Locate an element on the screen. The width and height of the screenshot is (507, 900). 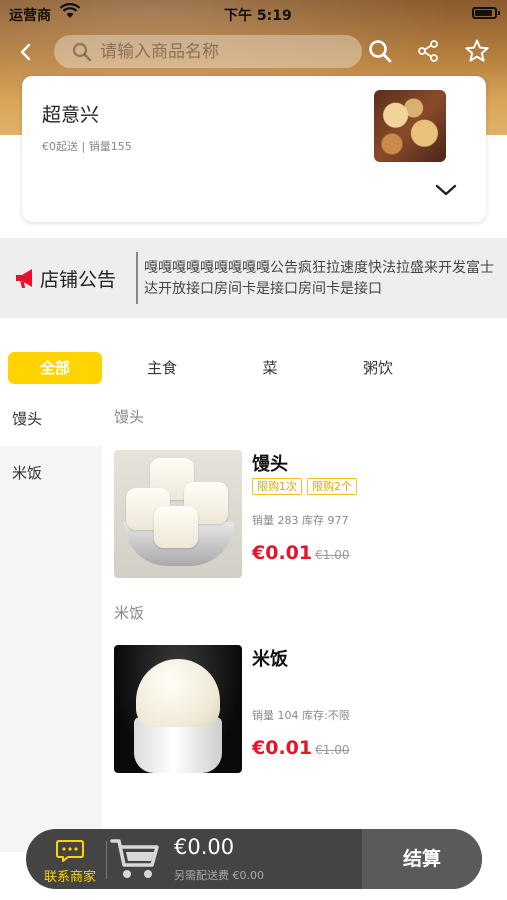
cart-bar: 联系商家 €0.00 另需配送费 €0.00 结算 is located at coordinates (254, 859).